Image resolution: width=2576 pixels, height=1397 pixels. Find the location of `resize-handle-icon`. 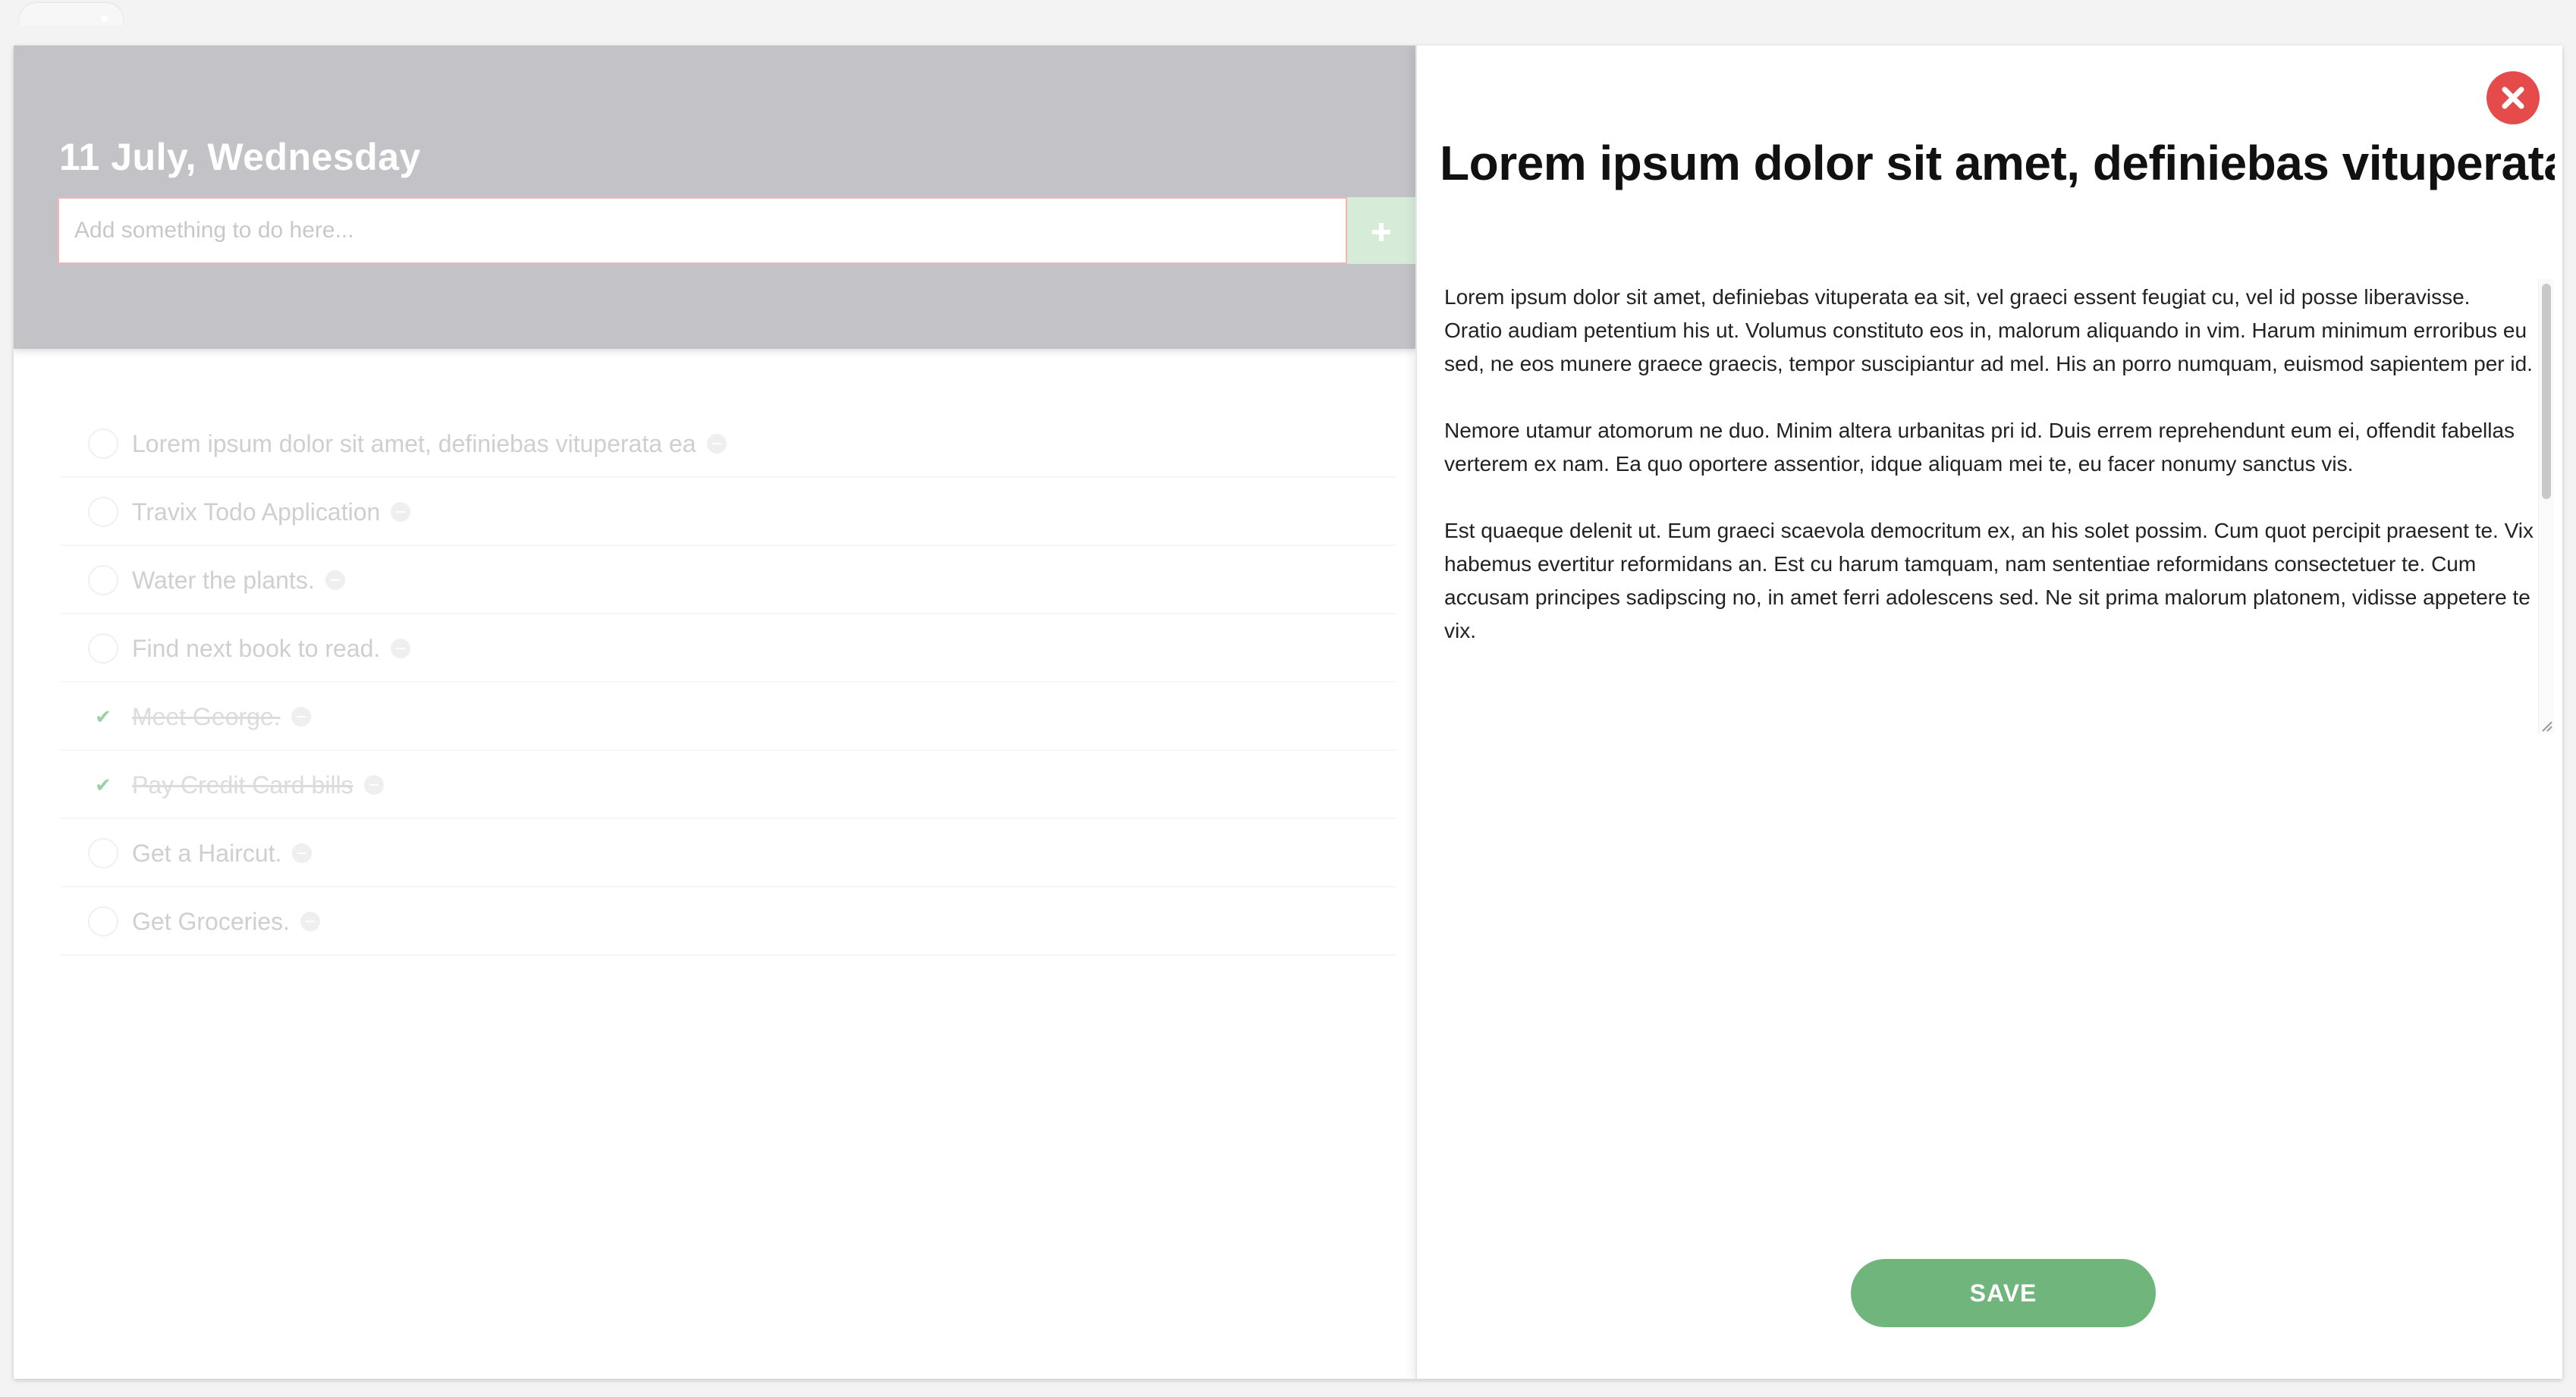

resize-handle-icon is located at coordinates (2545, 724).